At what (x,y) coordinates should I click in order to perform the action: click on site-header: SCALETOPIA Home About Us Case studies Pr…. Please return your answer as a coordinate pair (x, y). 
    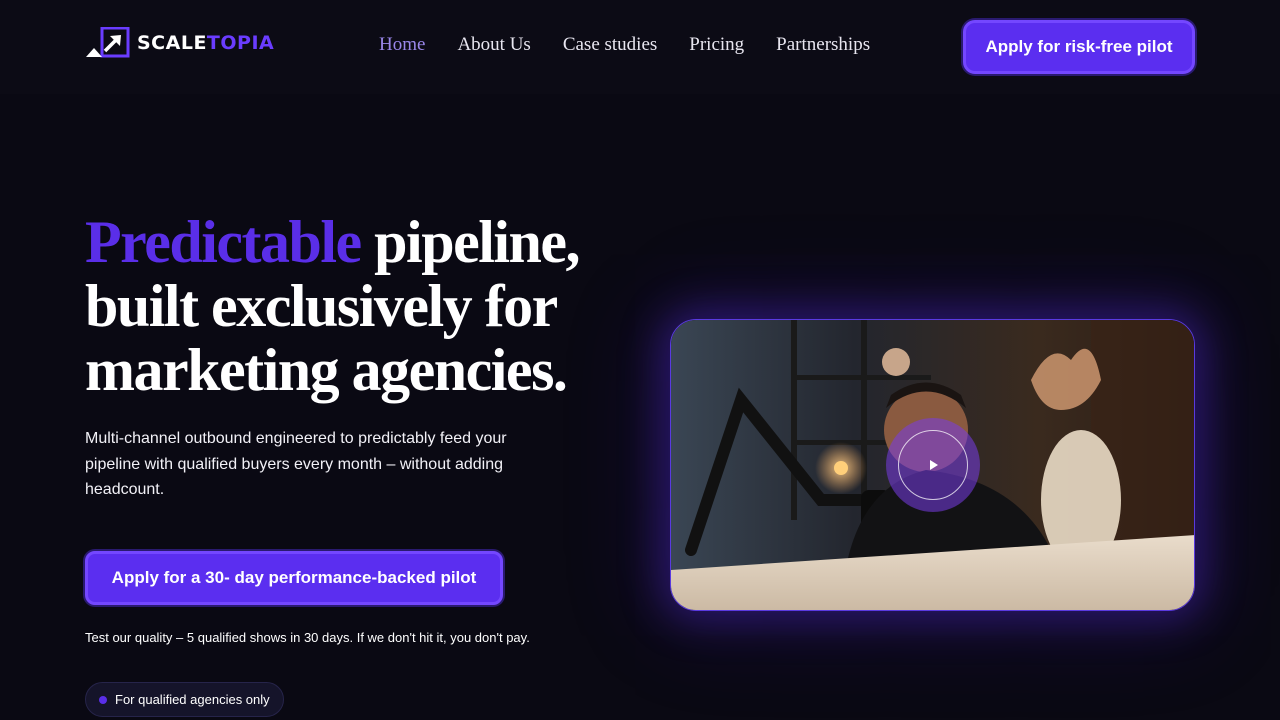
    Looking at the image, I should click on (640, 47).